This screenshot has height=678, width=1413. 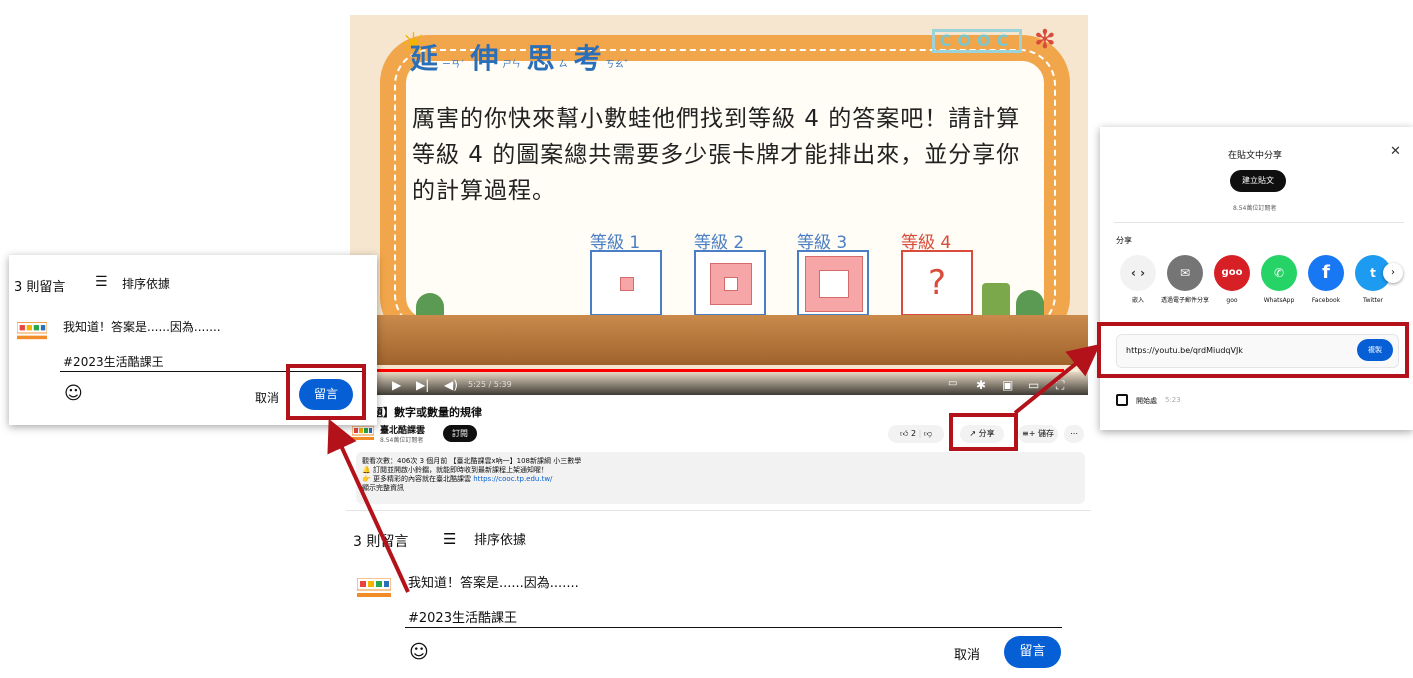 I want to click on level-3-pattern, so click(x=833, y=283).